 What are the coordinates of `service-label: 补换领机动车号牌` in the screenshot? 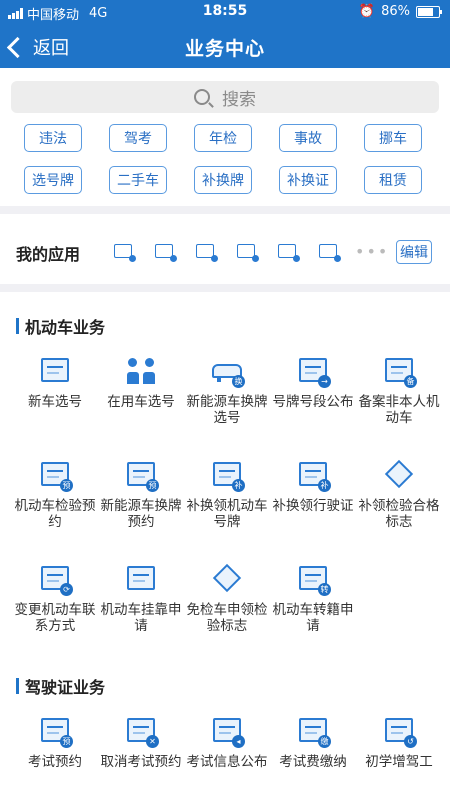 It's located at (227, 514).